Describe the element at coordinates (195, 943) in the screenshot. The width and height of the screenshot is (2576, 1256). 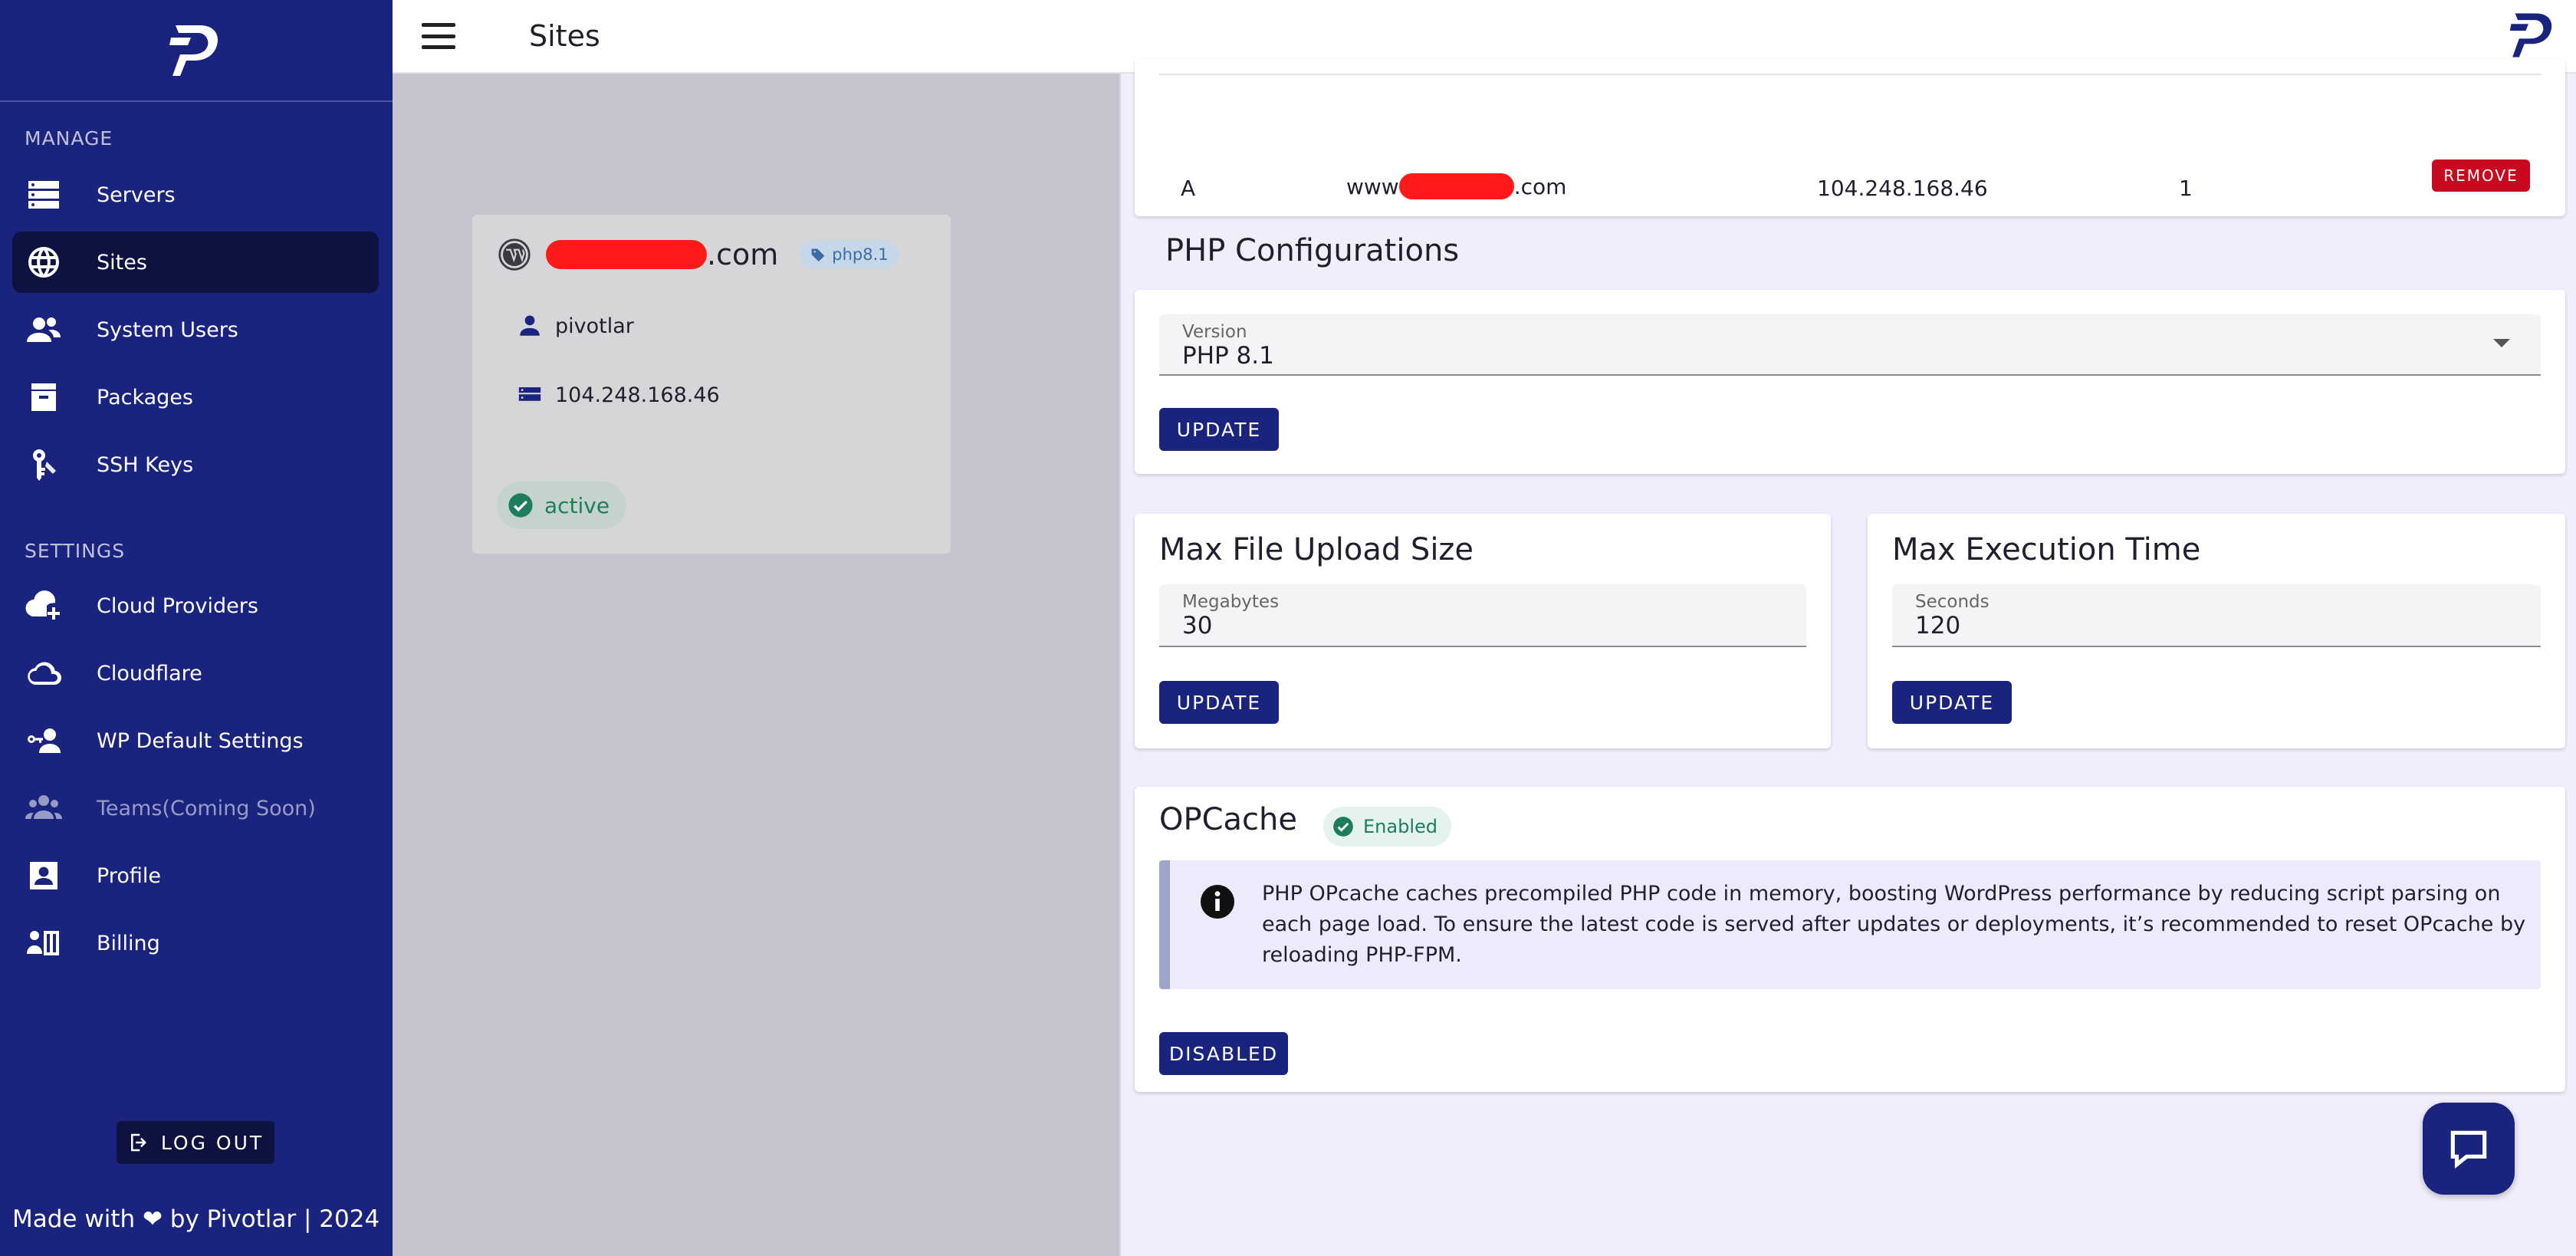
I see `sidebar-item-billing: Billing` at that location.